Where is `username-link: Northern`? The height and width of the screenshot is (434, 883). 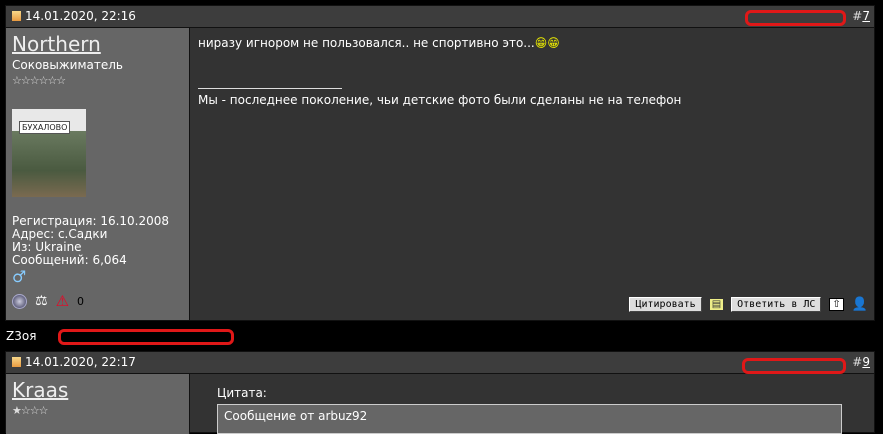
username-link: Northern is located at coordinates (100, 44).